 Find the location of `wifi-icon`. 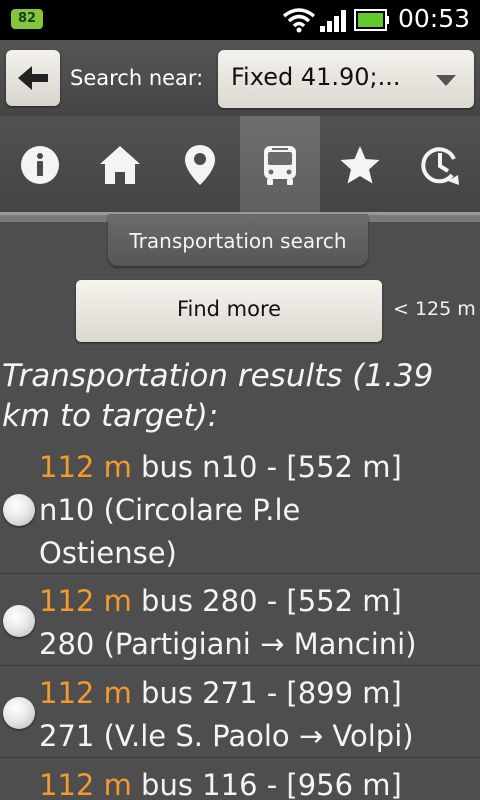

wifi-icon is located at coordinates (299, 20).